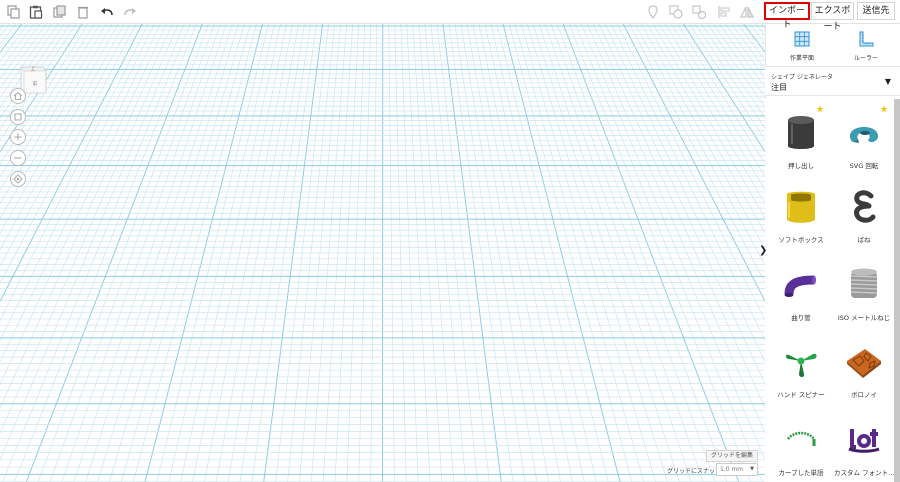 The height and width of the screenshot is (482, 900). What do you see at coordinates (801, 132) in the screenshot?
I see `extrusion-shape-icon` at bounding box center [801, 132].